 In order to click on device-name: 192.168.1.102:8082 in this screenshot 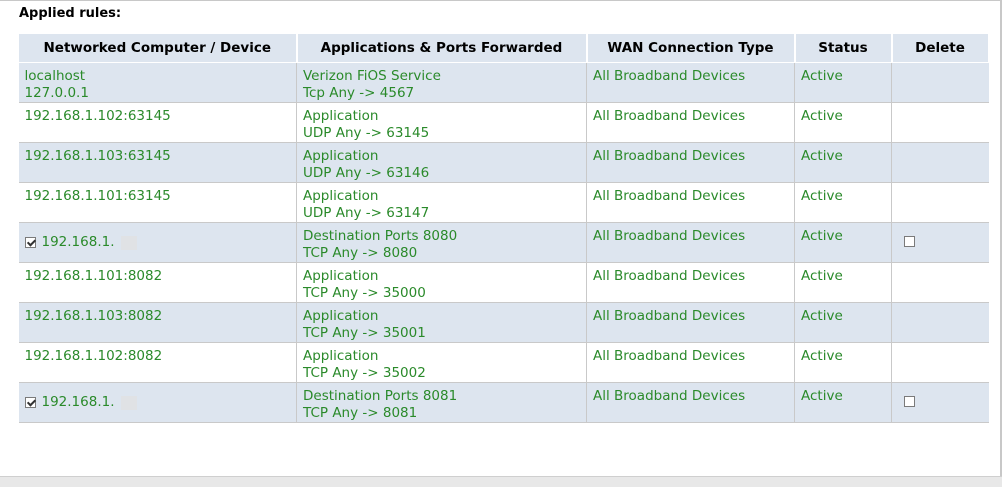, I will do `click(93, 356)`.